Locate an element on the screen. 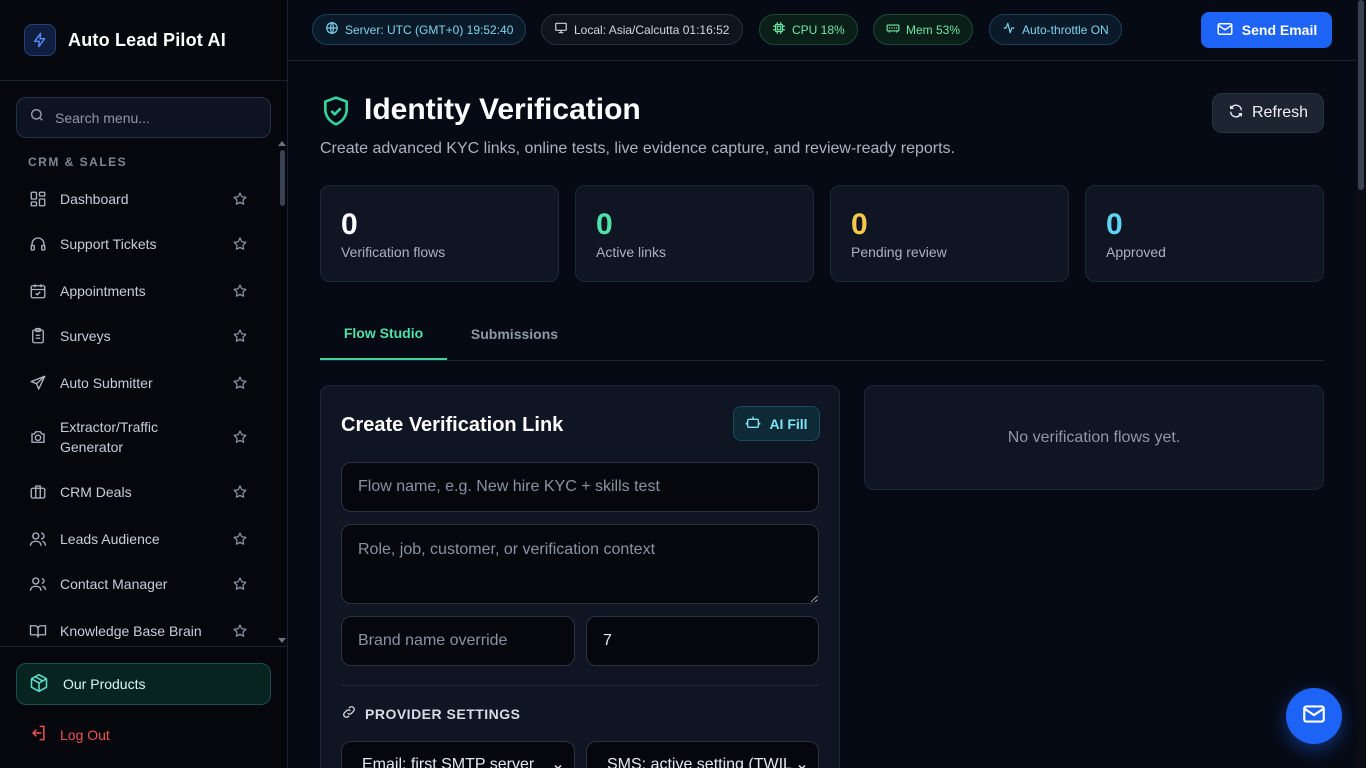 Image resolution: width=1366 pixels, height=768 pixels. camera-icon is located at coordinates (38, 437).